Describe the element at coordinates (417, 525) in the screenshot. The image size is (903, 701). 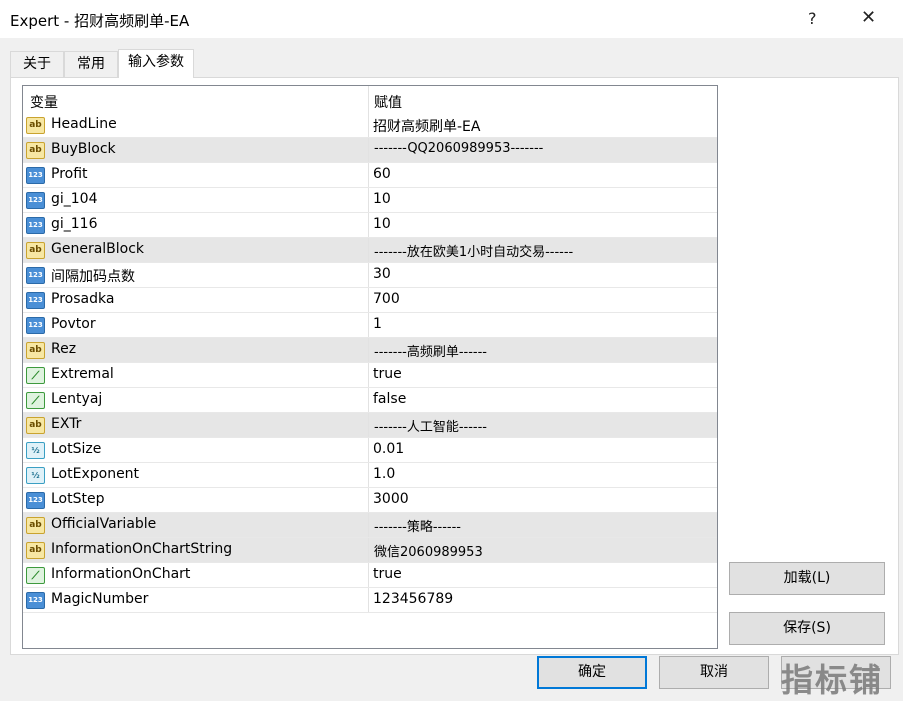
I see `parameter-value: -------策略------` at that location.